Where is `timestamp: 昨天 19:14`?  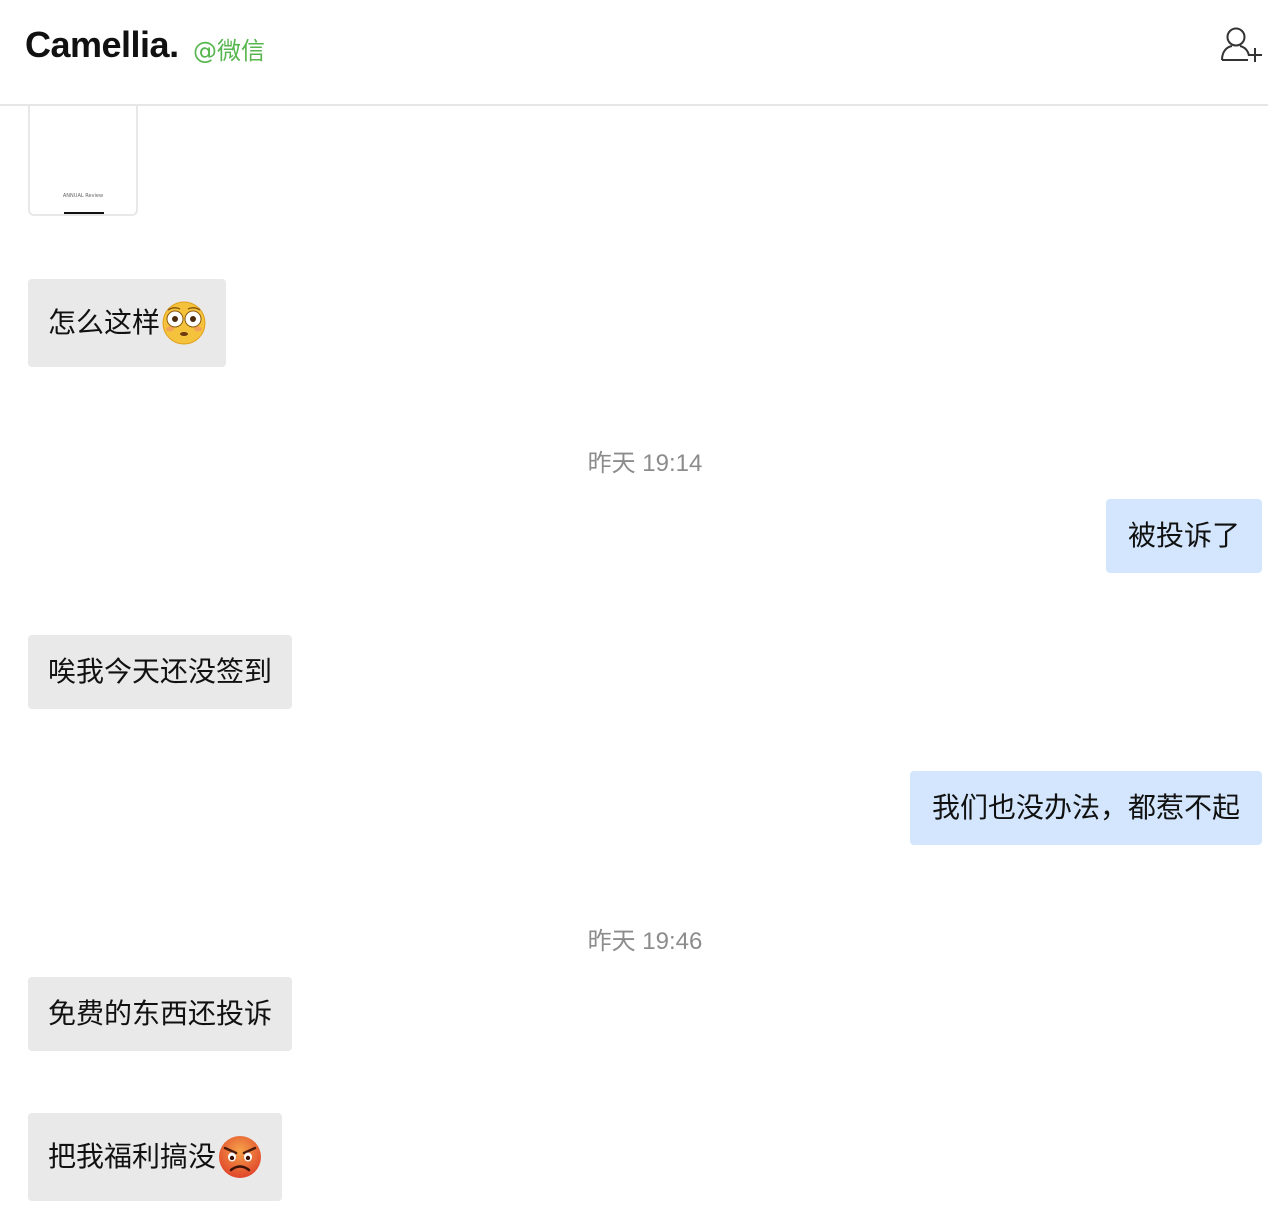
timestamp: 昨天 19:14 is located at coordinates (645, 463).